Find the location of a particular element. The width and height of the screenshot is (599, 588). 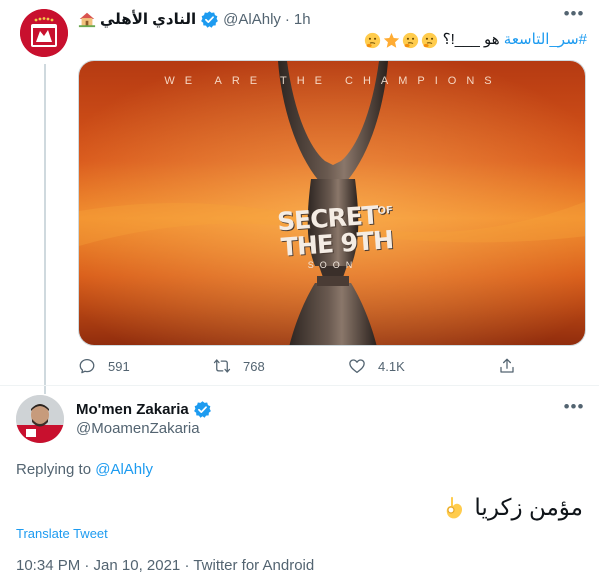

reply-more-options-icon: ••• is located at coordinates (574, 407).